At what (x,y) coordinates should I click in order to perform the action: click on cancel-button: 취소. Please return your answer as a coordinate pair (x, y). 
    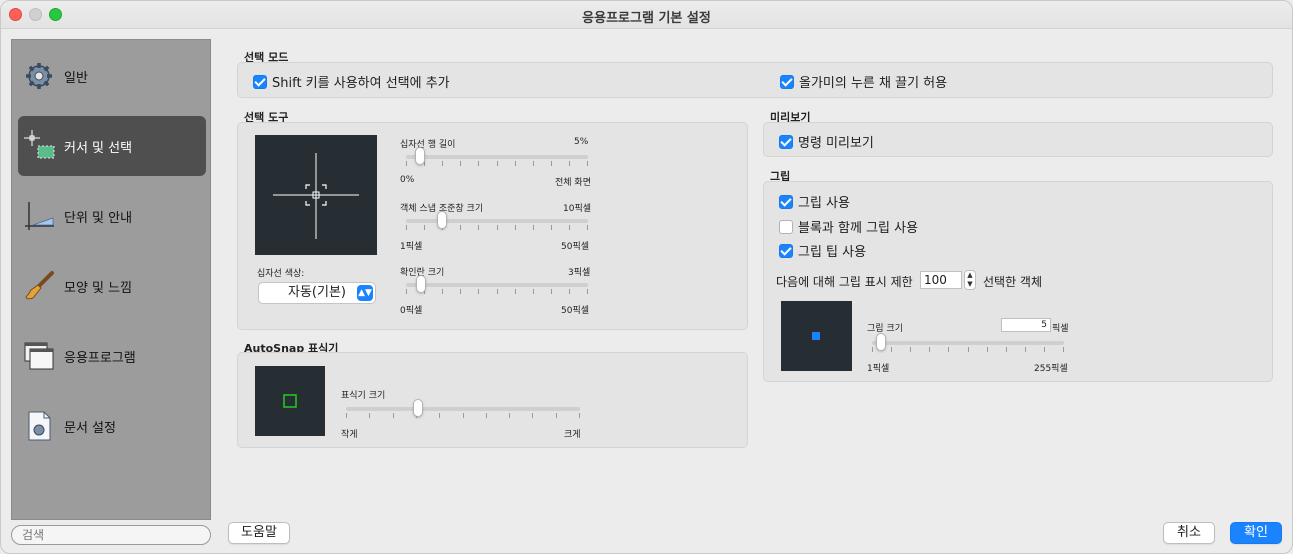
    Looking at the image, I should click on (1189, 533).